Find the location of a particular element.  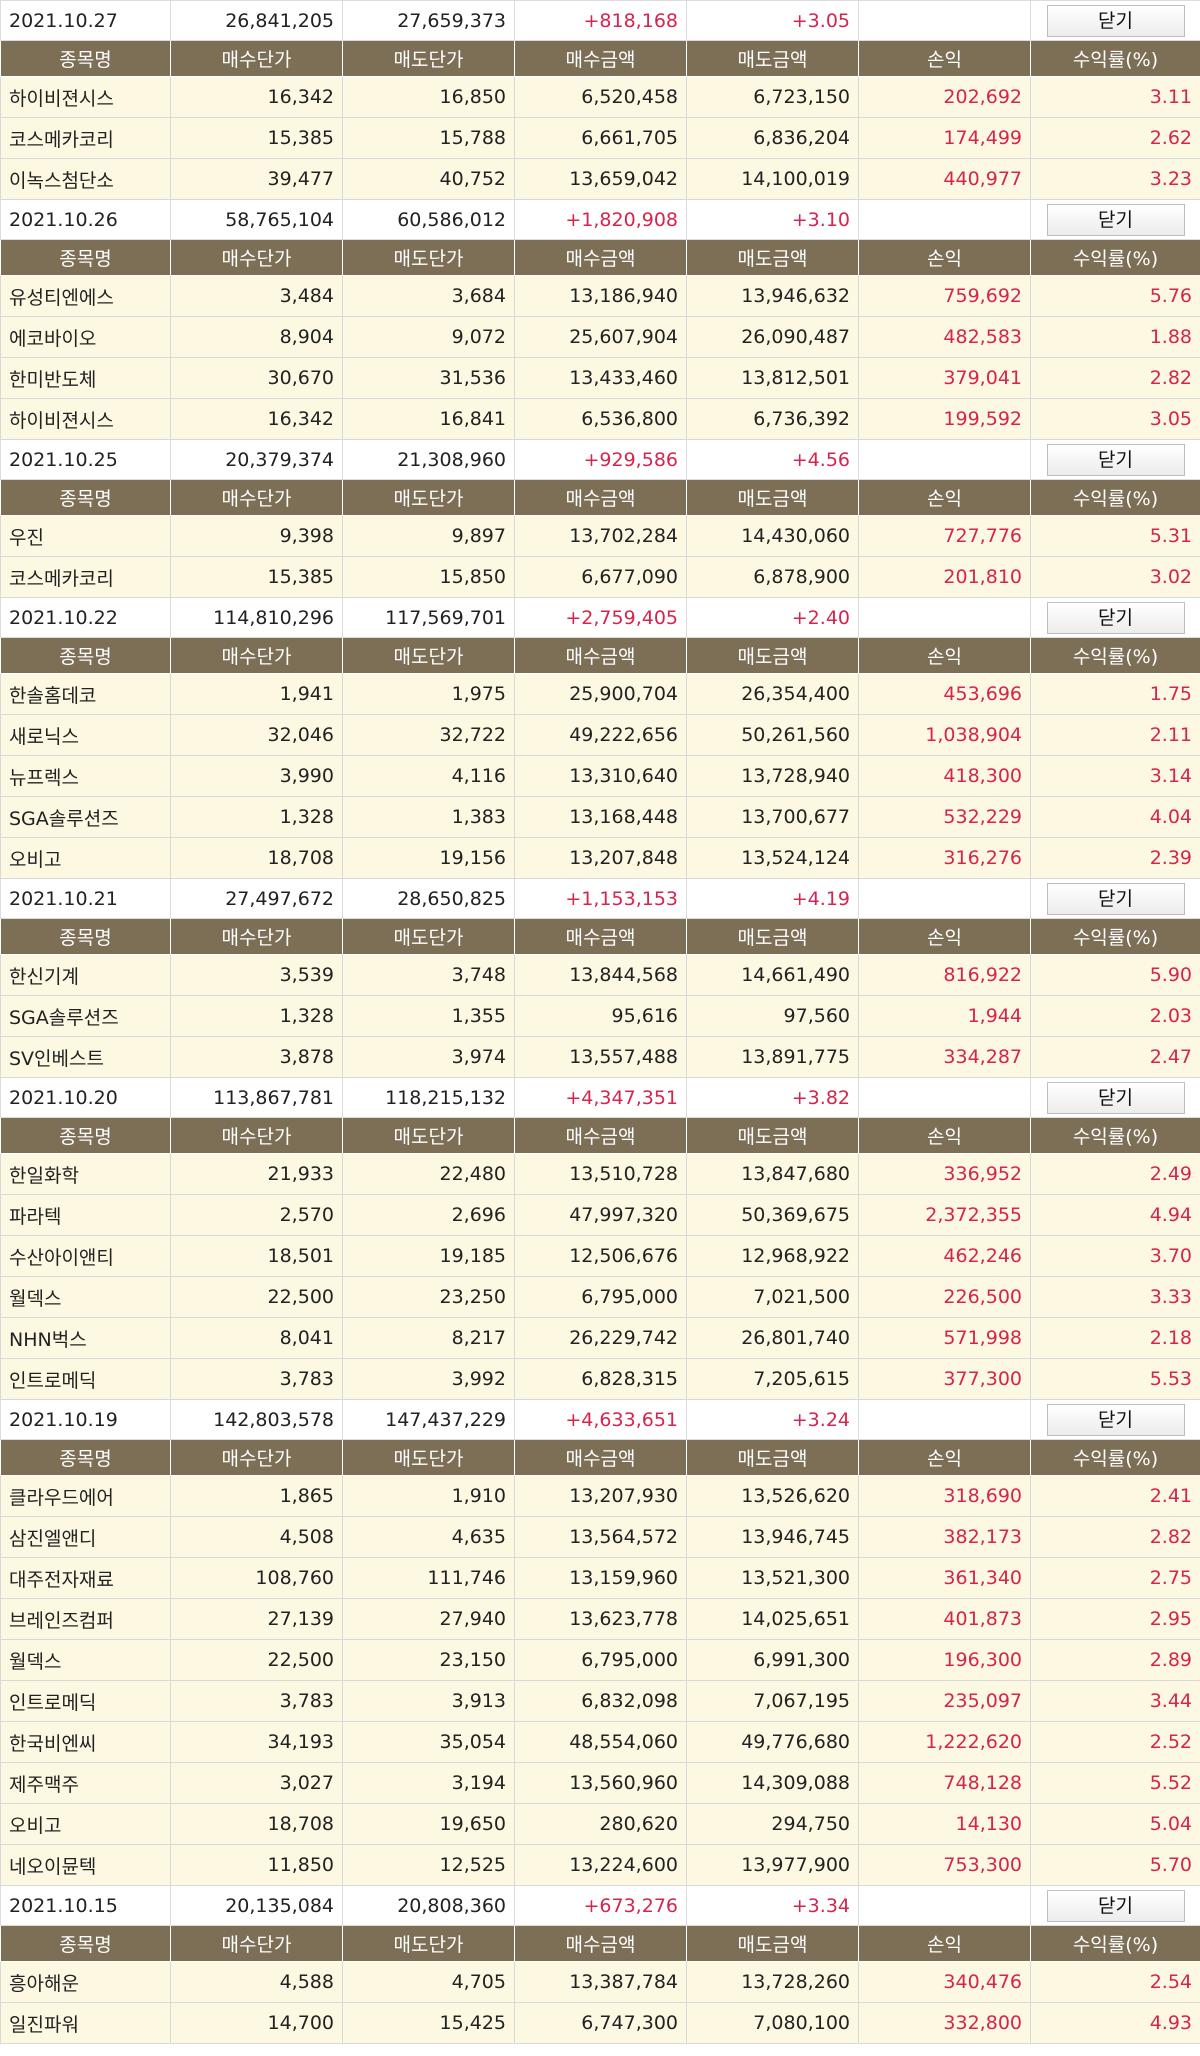

buy-price-cell: 18,501 is located at coordinates (256, 1256).